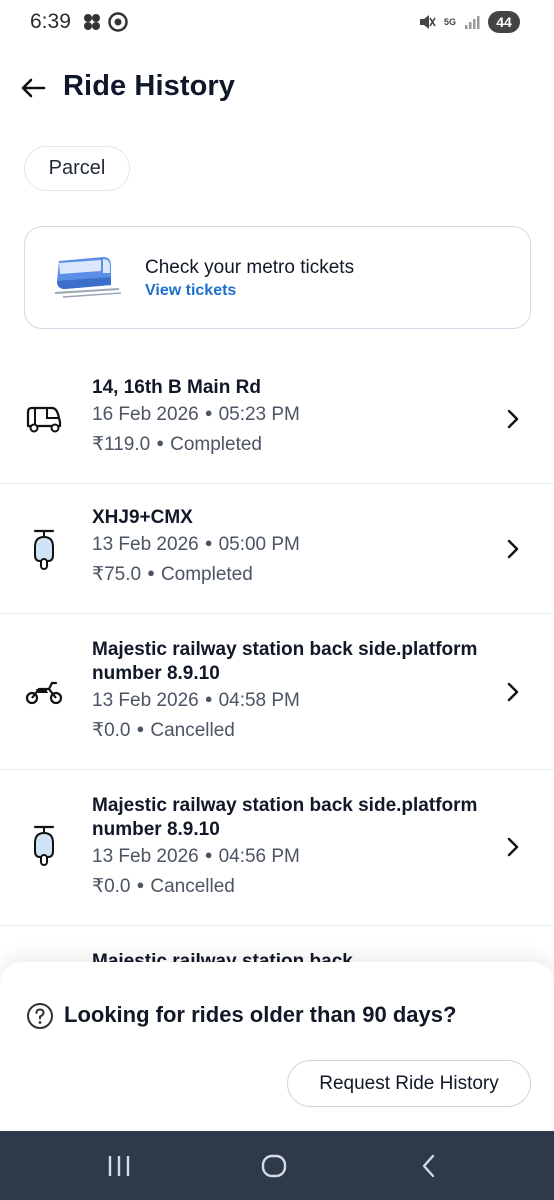 The image size is (554, 1200). I want to click on chevron-left-icon, so click(428, 1166).